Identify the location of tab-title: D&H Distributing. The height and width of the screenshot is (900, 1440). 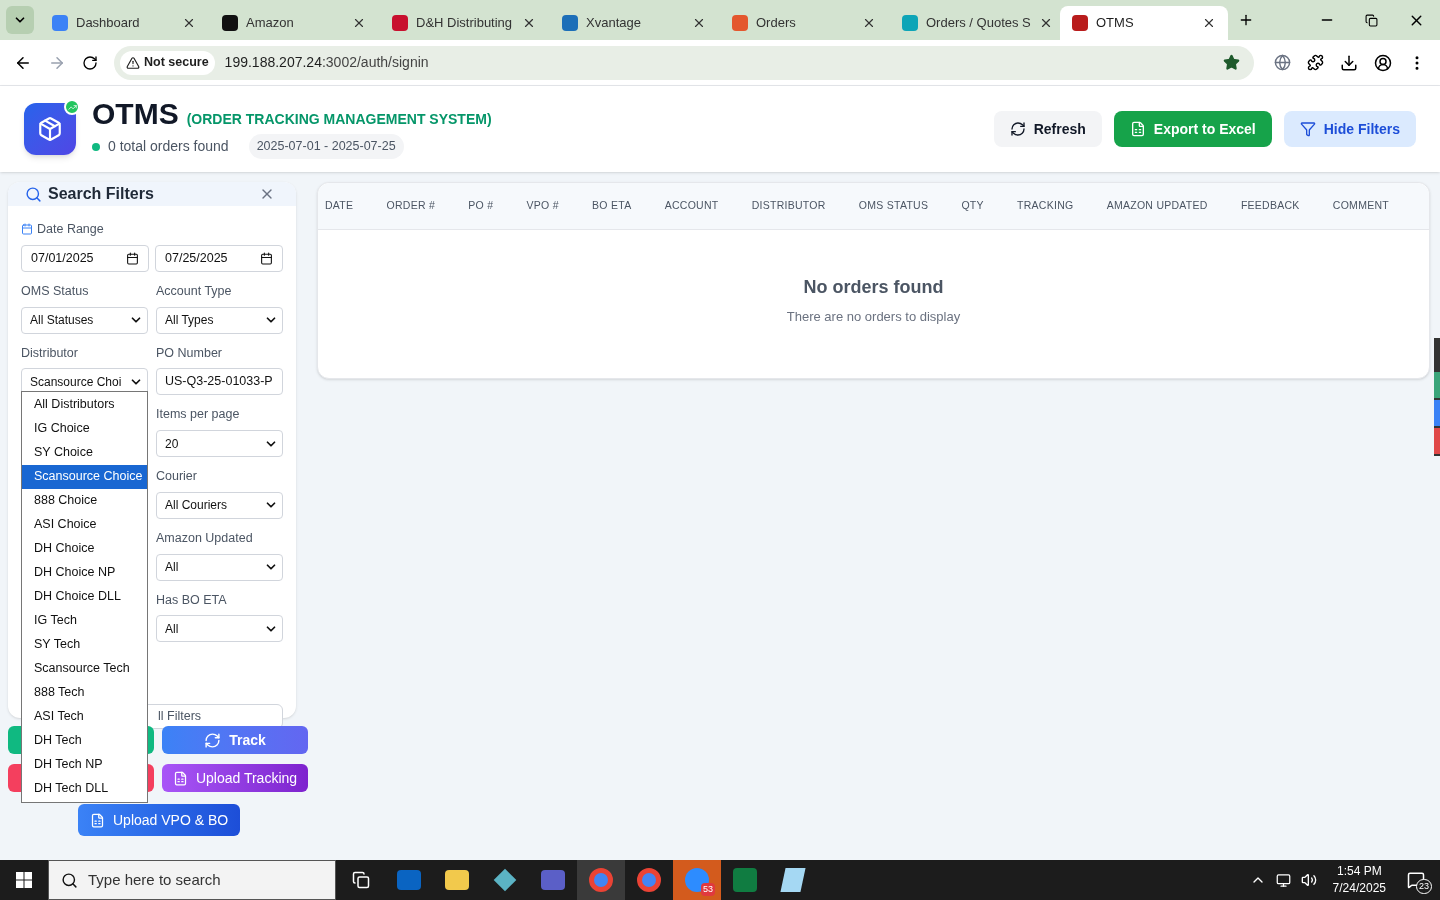
(465, 23).